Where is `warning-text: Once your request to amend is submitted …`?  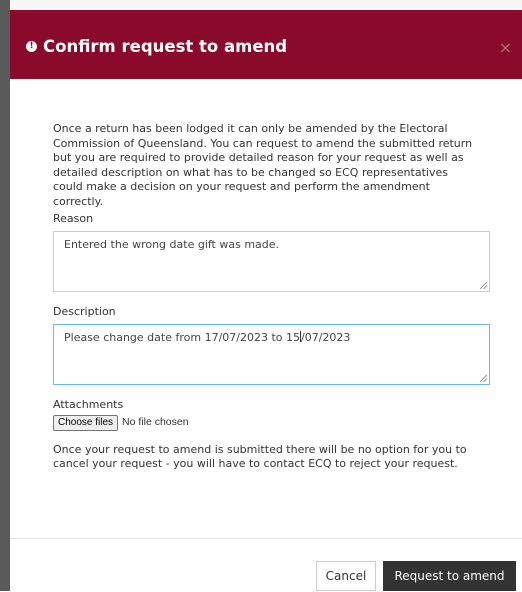
warning-text: Once your request to amend is submitted … is located at coordinates (273, 457).